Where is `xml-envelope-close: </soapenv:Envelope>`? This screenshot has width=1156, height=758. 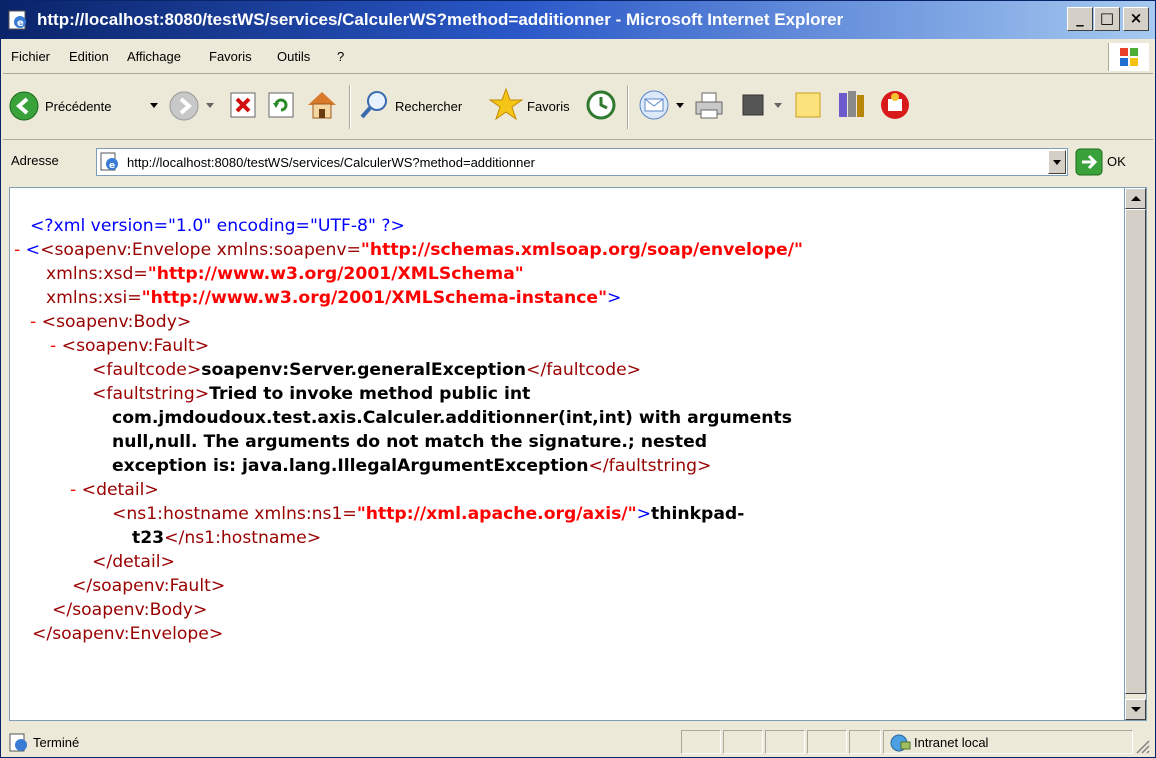 xml-envelope-close: </soapenv:Envelope> is located at coordinates (128, 634).